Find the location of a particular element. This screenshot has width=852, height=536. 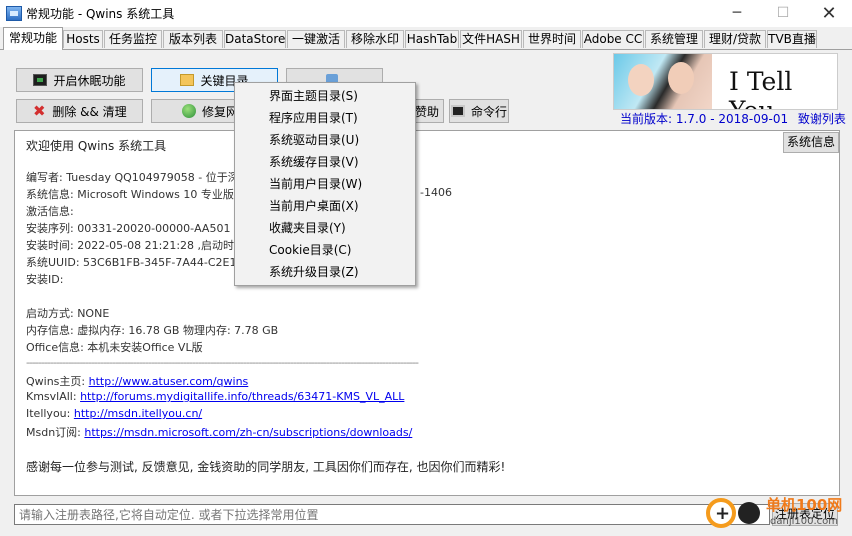

tab-tvb-live: TVB直播 is located at coordinates (792, 39).